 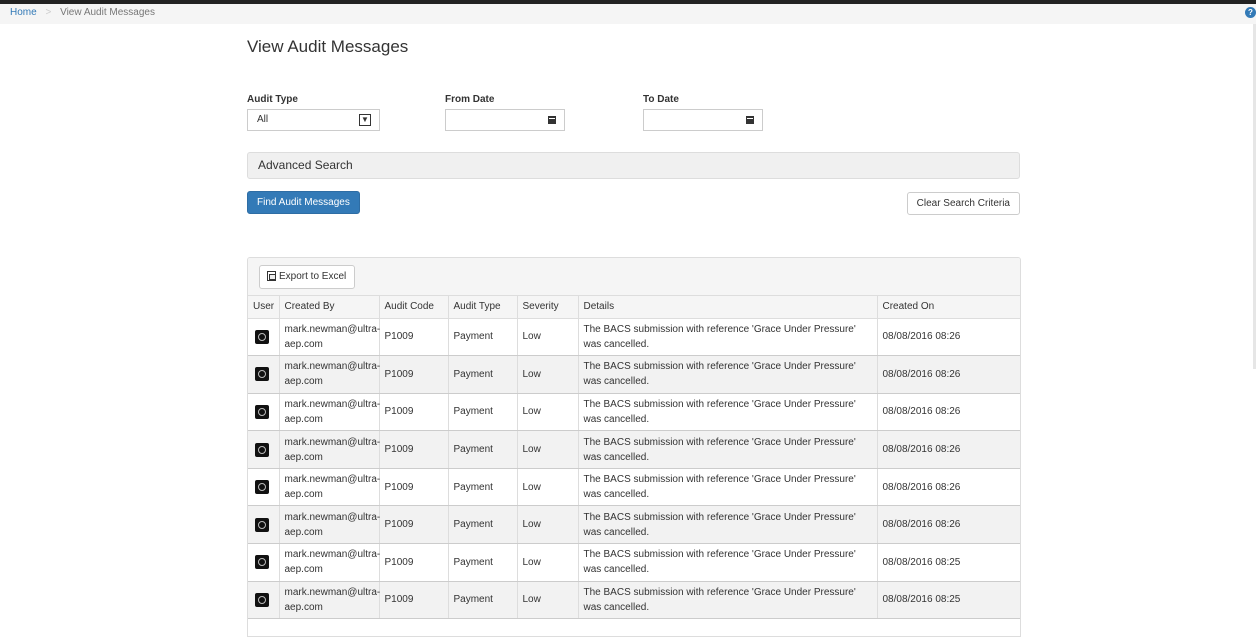 What do you see at coordinates (963, 203) in the screenshot?
I see `clear-search-criteria-button: Clear Search Criteria` at bounding box center [963, 203].